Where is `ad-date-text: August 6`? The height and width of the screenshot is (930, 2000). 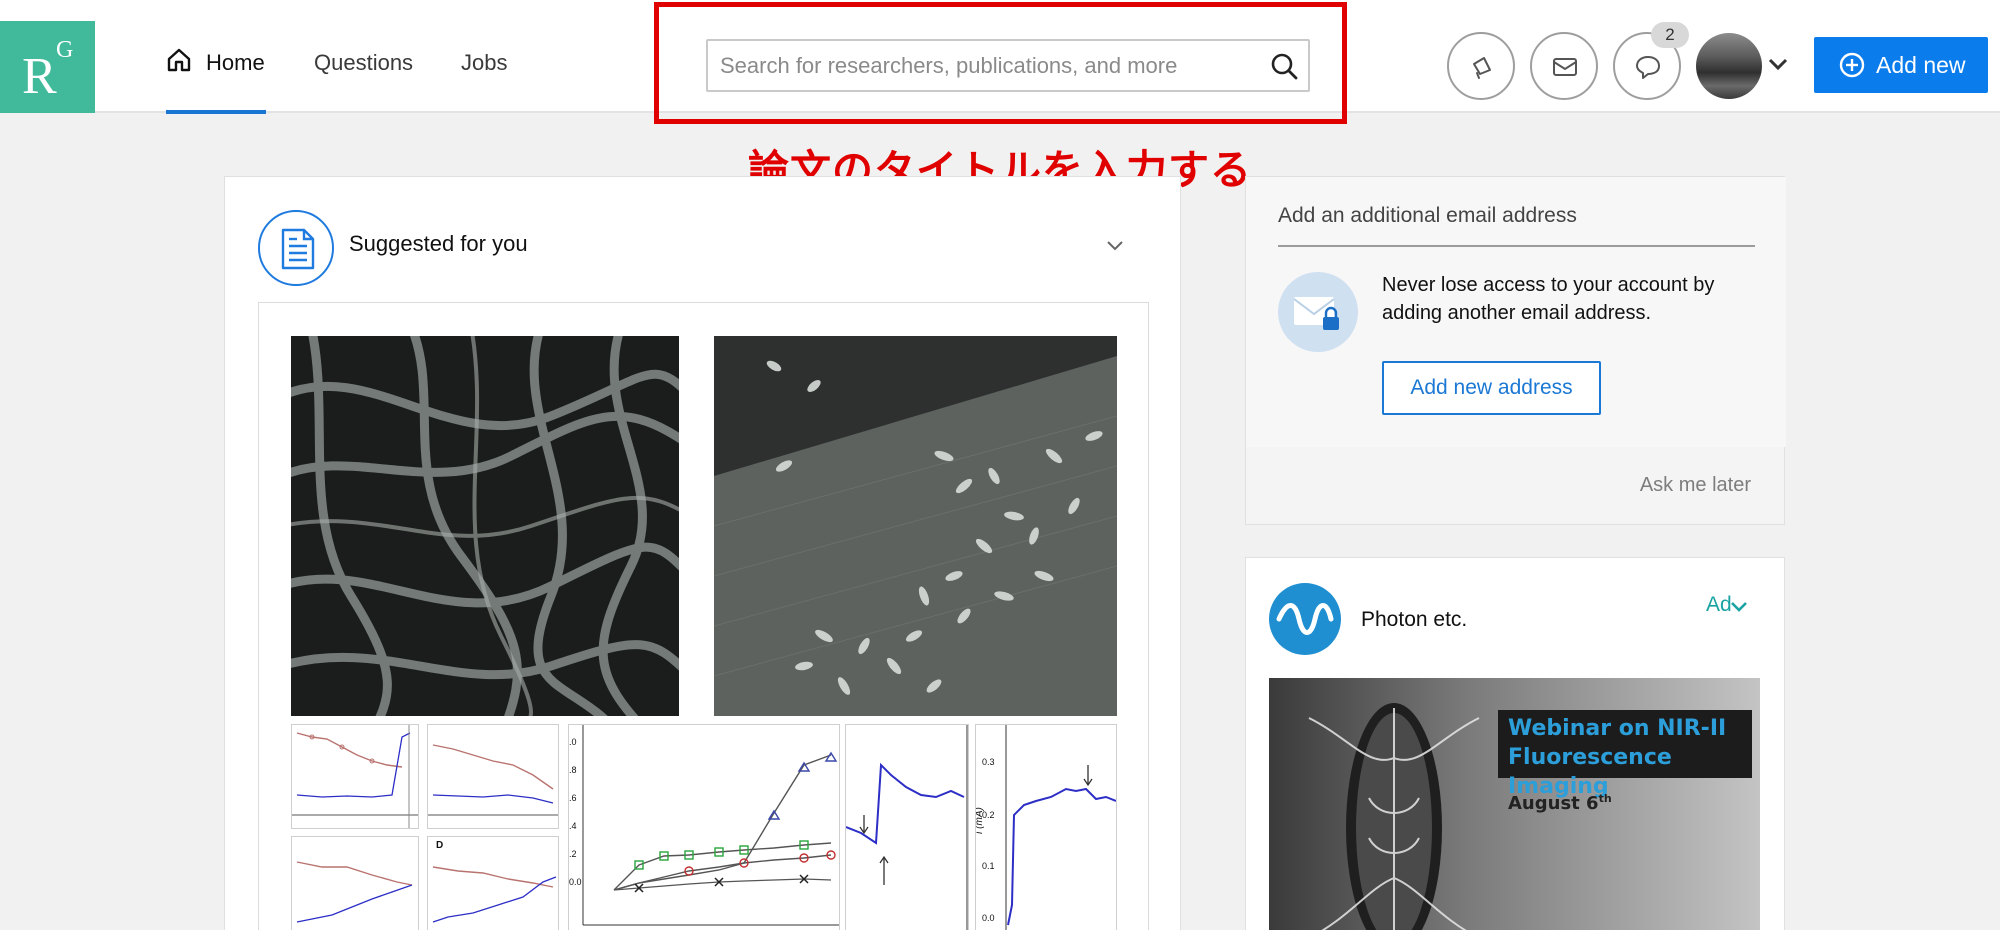
ad-date-text: August 6 is located at coordinates (1553, 803).